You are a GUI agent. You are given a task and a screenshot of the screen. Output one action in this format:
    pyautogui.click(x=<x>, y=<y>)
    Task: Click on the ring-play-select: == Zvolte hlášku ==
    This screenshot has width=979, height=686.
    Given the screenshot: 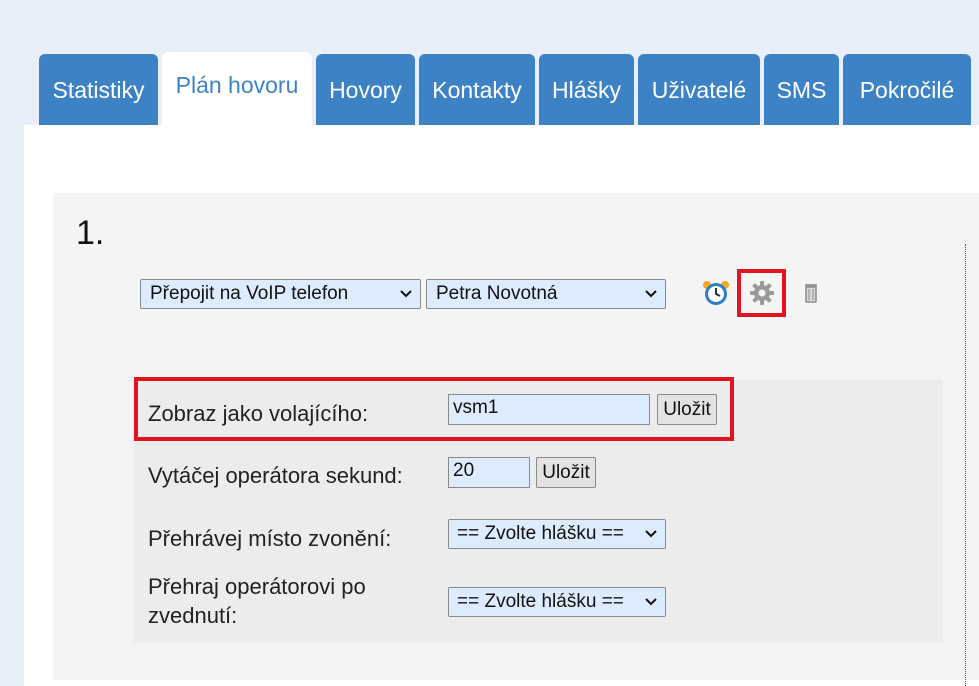 What is the action you would take?
    pyautogui.click(x=557, y=534)
    